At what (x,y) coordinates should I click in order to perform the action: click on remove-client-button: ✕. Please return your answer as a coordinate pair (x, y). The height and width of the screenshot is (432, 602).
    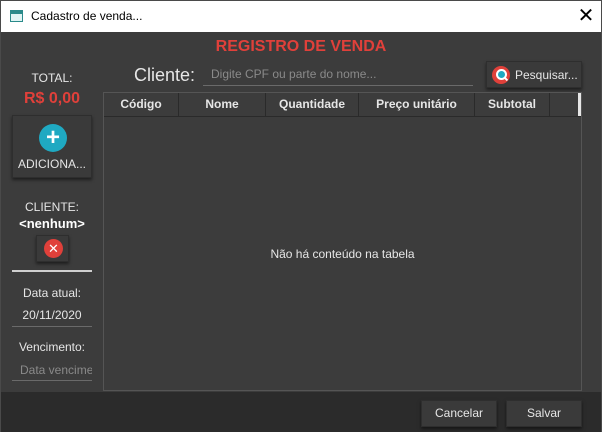
    Looking at the image, I should click on (52, 248).